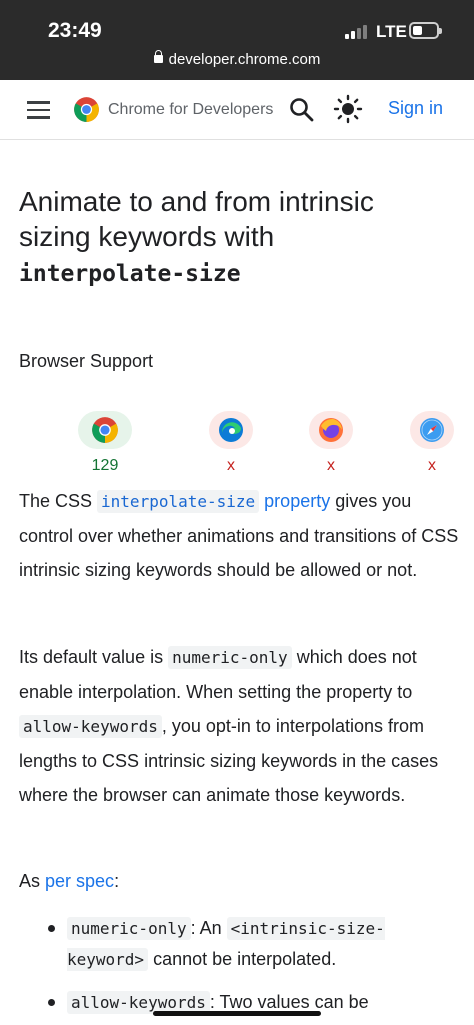  Describe the element at coordinates (237, 40) in the screenshot. I see `status-bar: 23:49 LTE developer.chrome.com` at that location.